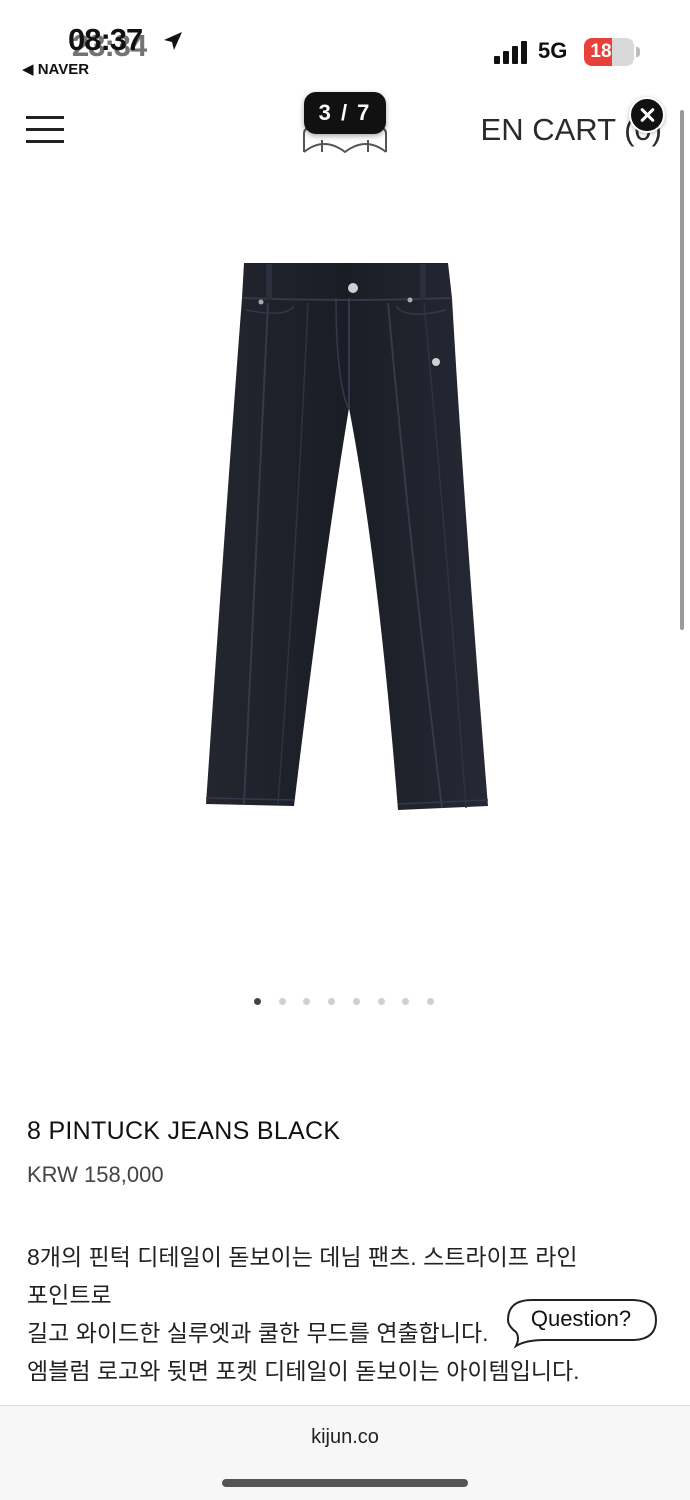 The width and height of the screenshot is (690, 1500). What do you see at coordinates (345, 1452) in the screenshot?
I see `browser-bottom-bar: kijun.co` at bounding box center [345, 1452].